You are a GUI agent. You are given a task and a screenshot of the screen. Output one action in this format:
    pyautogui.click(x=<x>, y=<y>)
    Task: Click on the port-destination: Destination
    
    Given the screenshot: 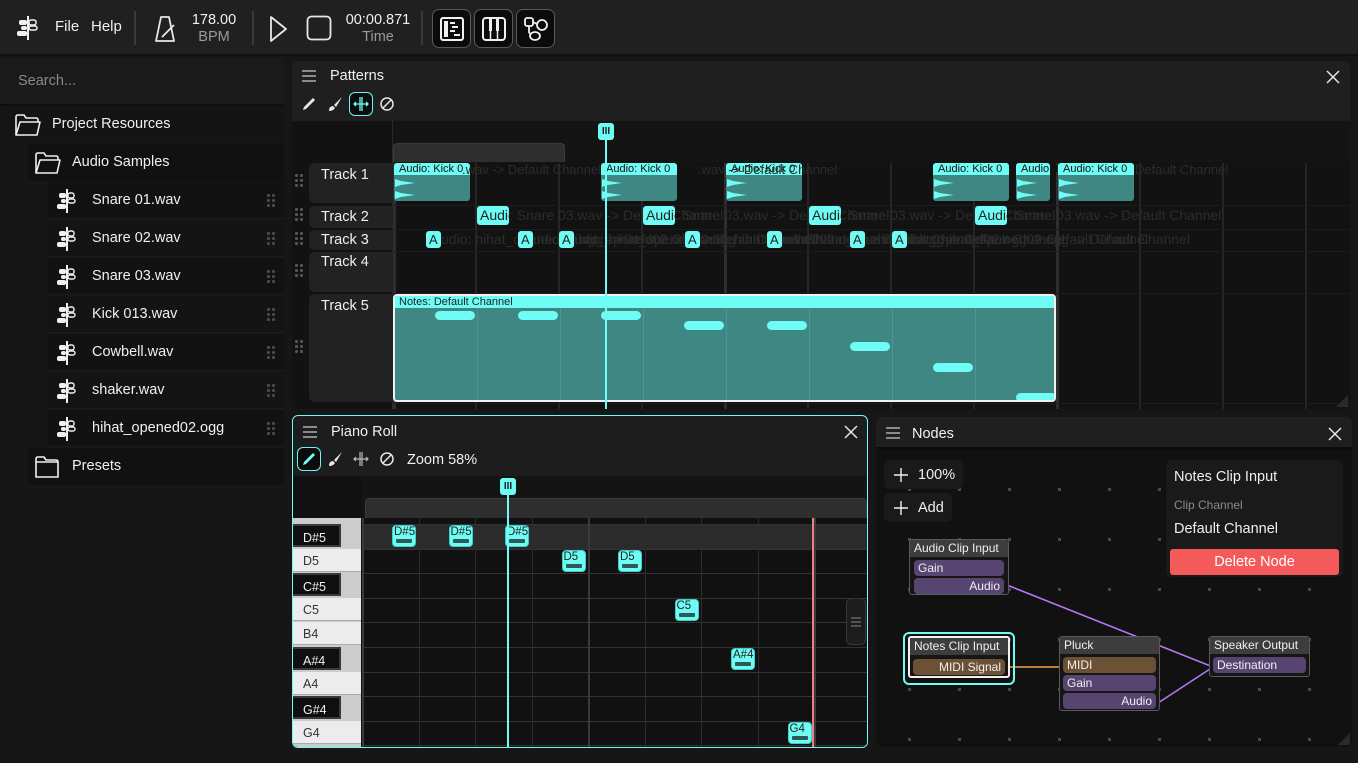 What is the action you would take?
    pyautogui.click(x=1259, y=665)
    